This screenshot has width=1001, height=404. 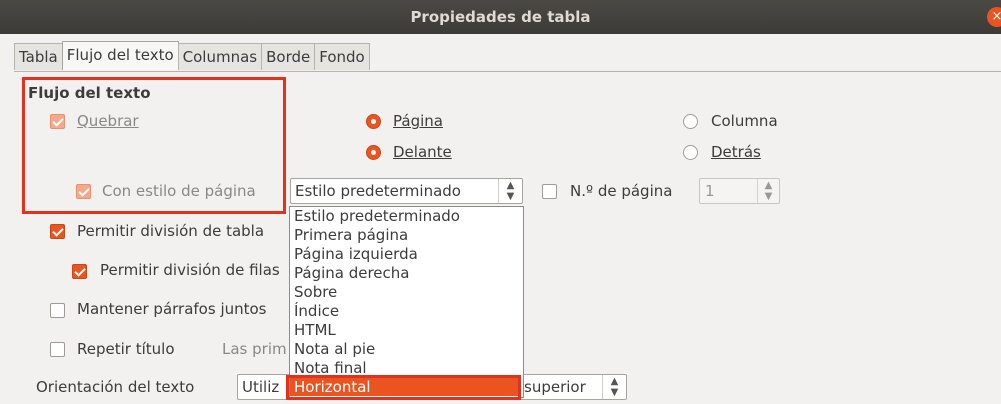 What do you see at coordinates (422, 152) in the screenshot?
I see `delante-radio-label: Delante` at bounding box center [422, 152].